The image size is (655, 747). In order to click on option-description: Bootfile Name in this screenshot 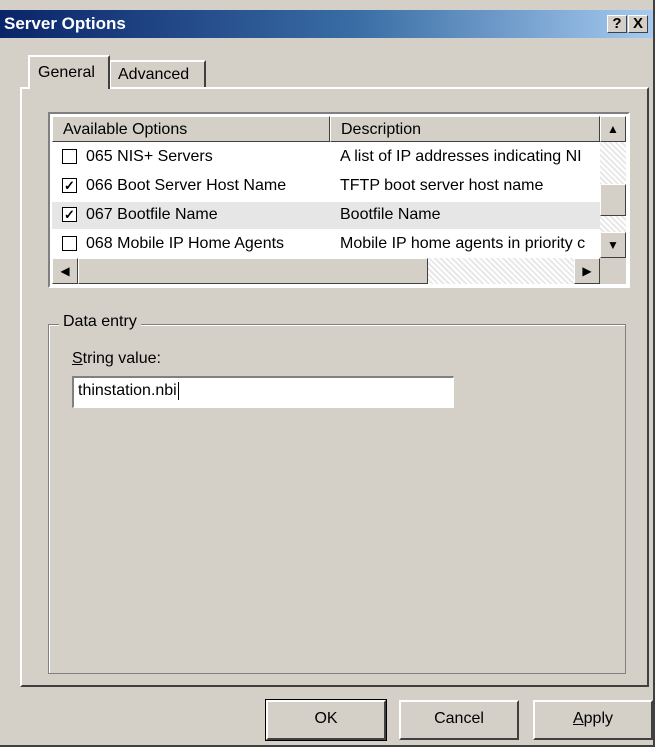, I will do `click(390, 214)`.